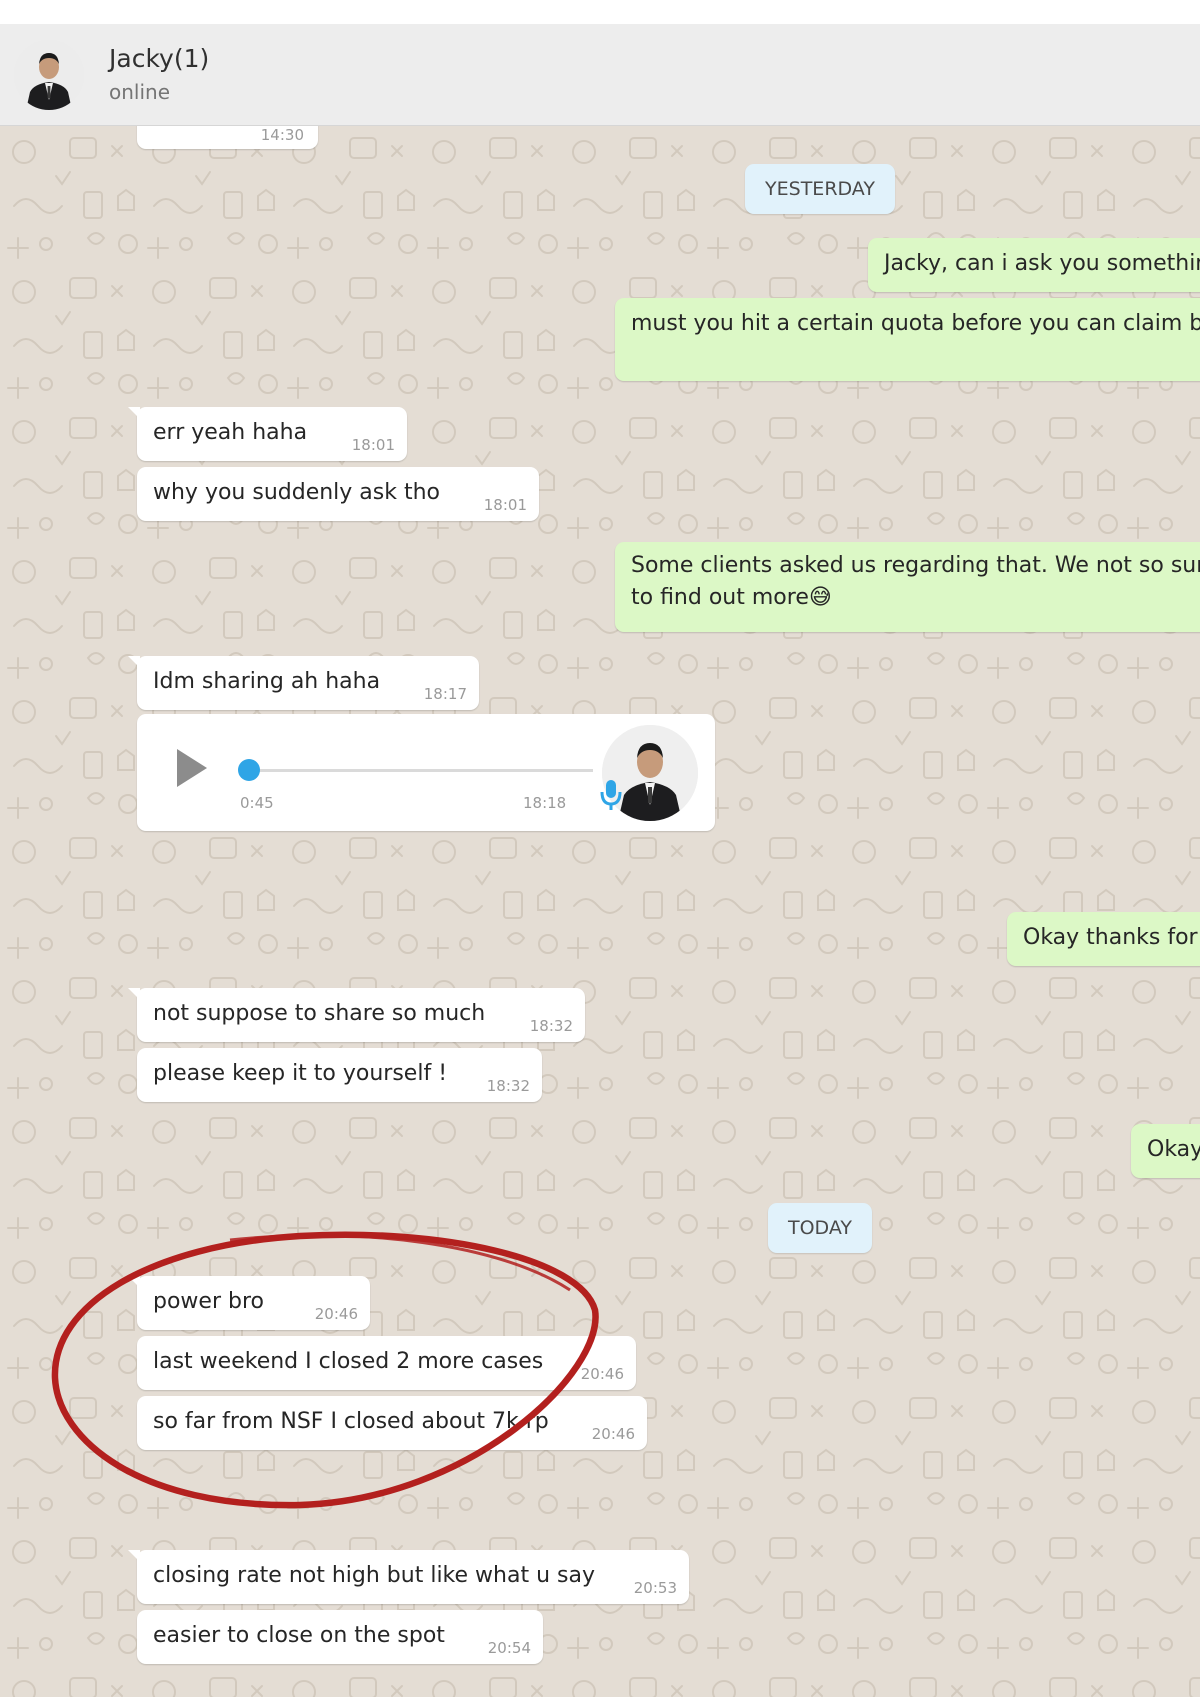  What do you see at coordinates (227, 137) in the screenshot?
I see `partial-message-bubble: 14:30` at bounding box center [227, 137].